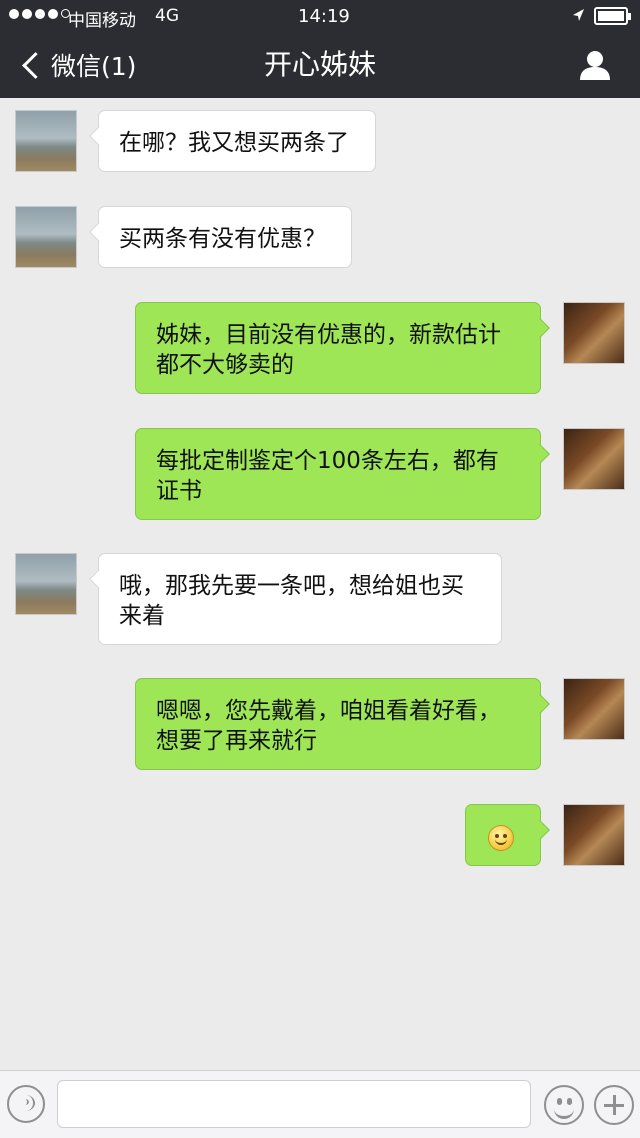 Image resolution: width=640 pixels, height=1138 pixels. I want to click on message-bubble: 姊妹，目前没有优惠的，新款估计都不大够卖的, so click(342, 348).